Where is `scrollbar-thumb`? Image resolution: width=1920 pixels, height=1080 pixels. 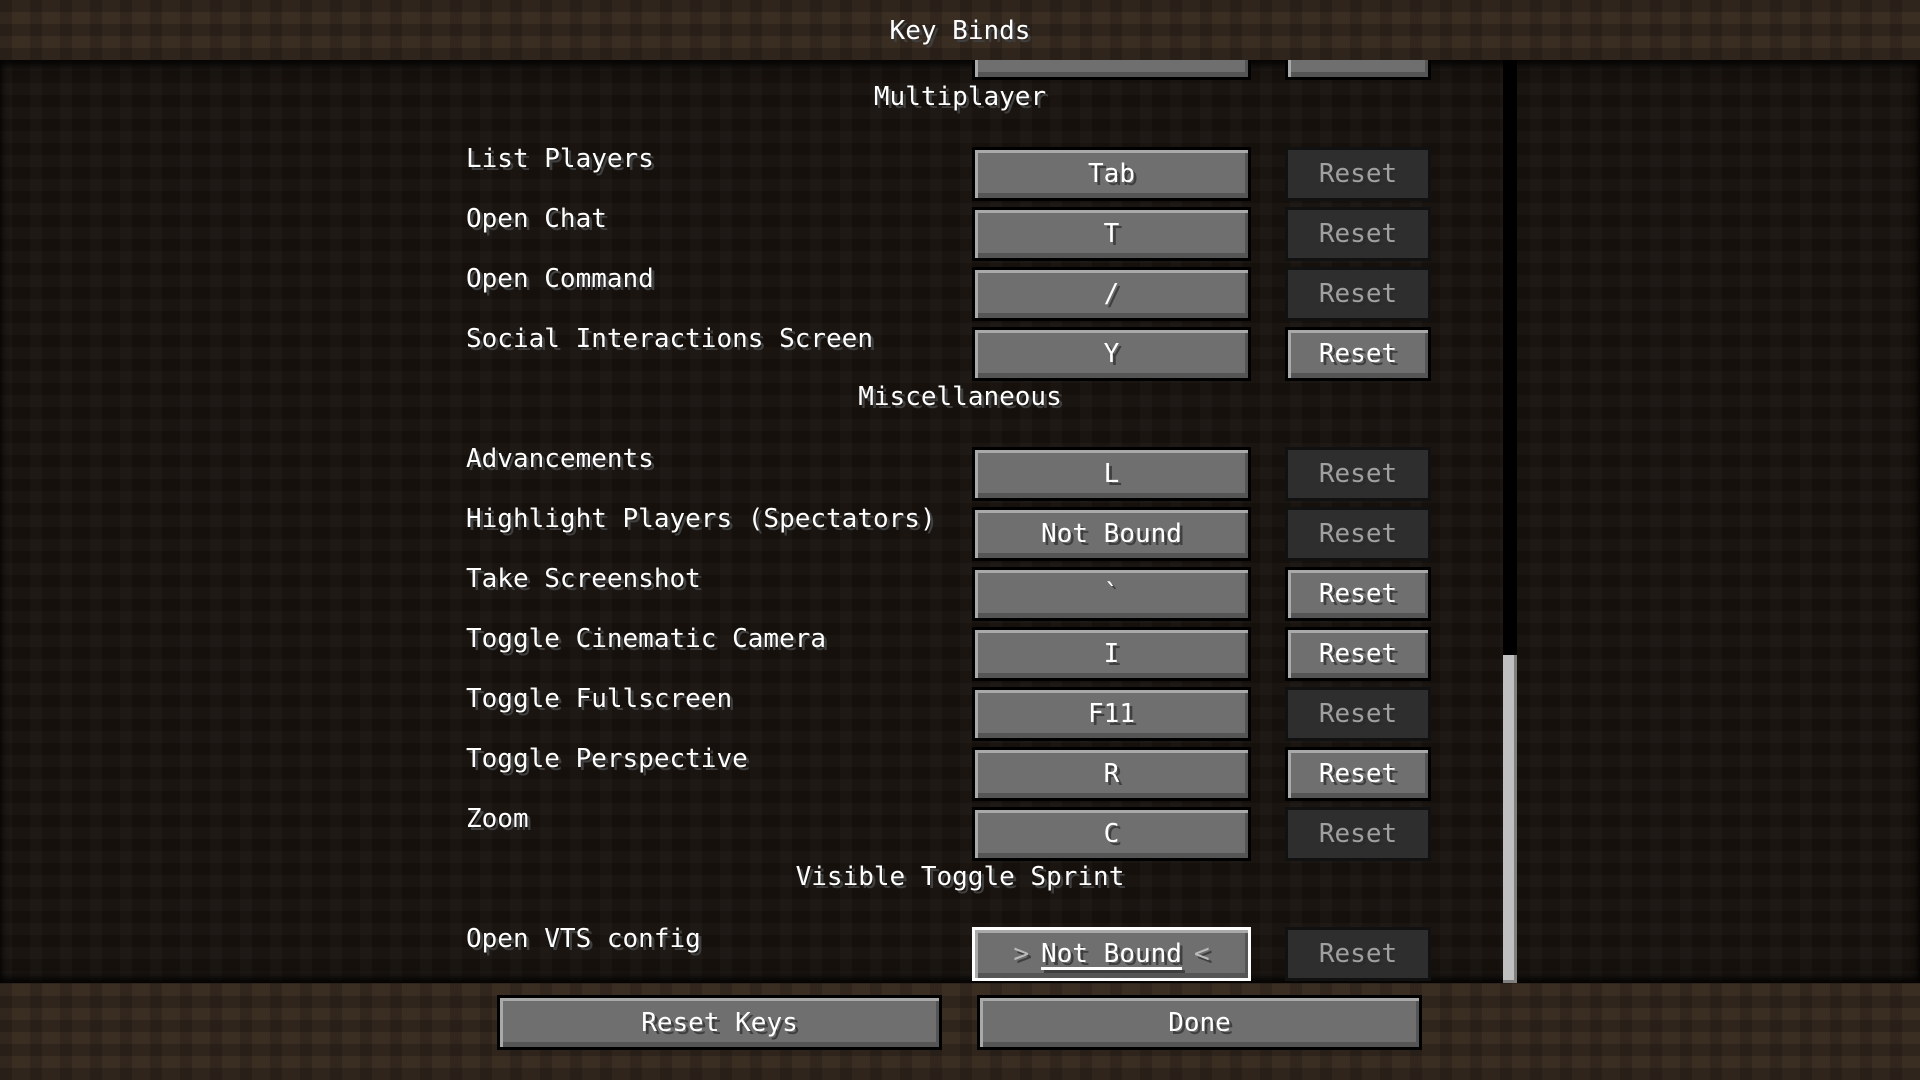 scrollbar-thumb is located at coordinates (1510, 819).